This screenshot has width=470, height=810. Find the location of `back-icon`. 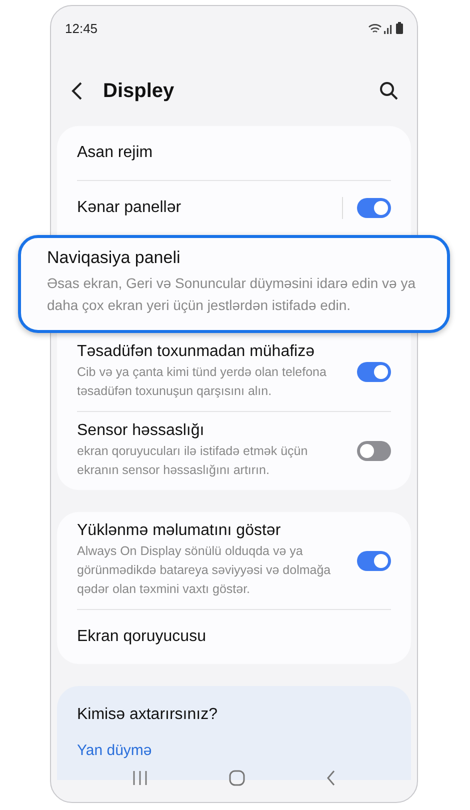

back-icon is located at coordinates (77, 91).